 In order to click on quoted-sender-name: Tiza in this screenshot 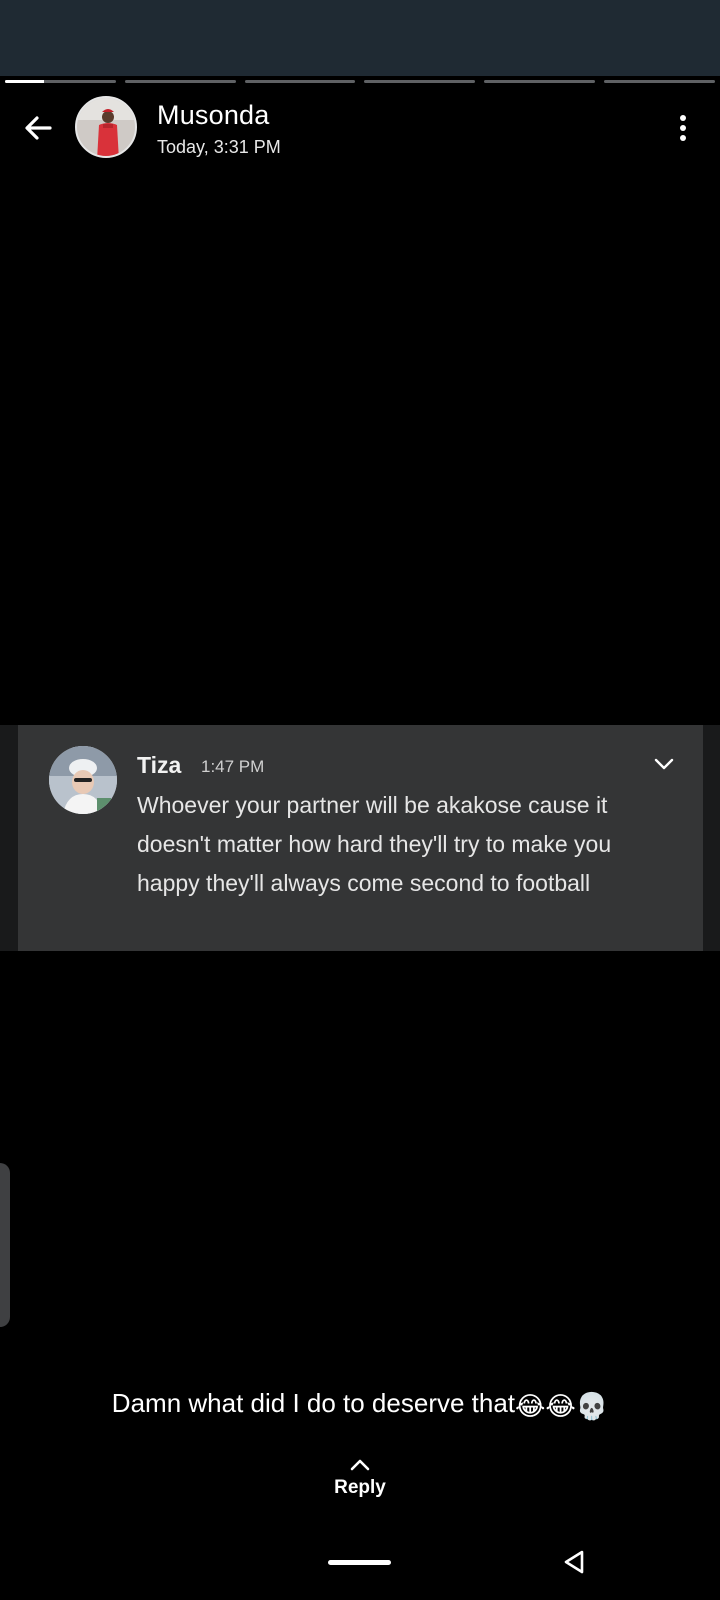, I will do `click(159, 765)`.